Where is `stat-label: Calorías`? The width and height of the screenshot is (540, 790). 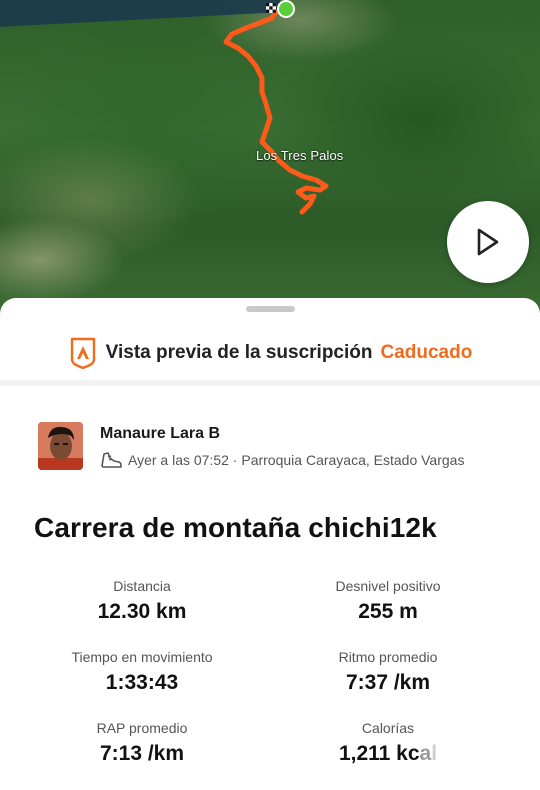 stat-label: Calorías is located at coordinates (388, 728).